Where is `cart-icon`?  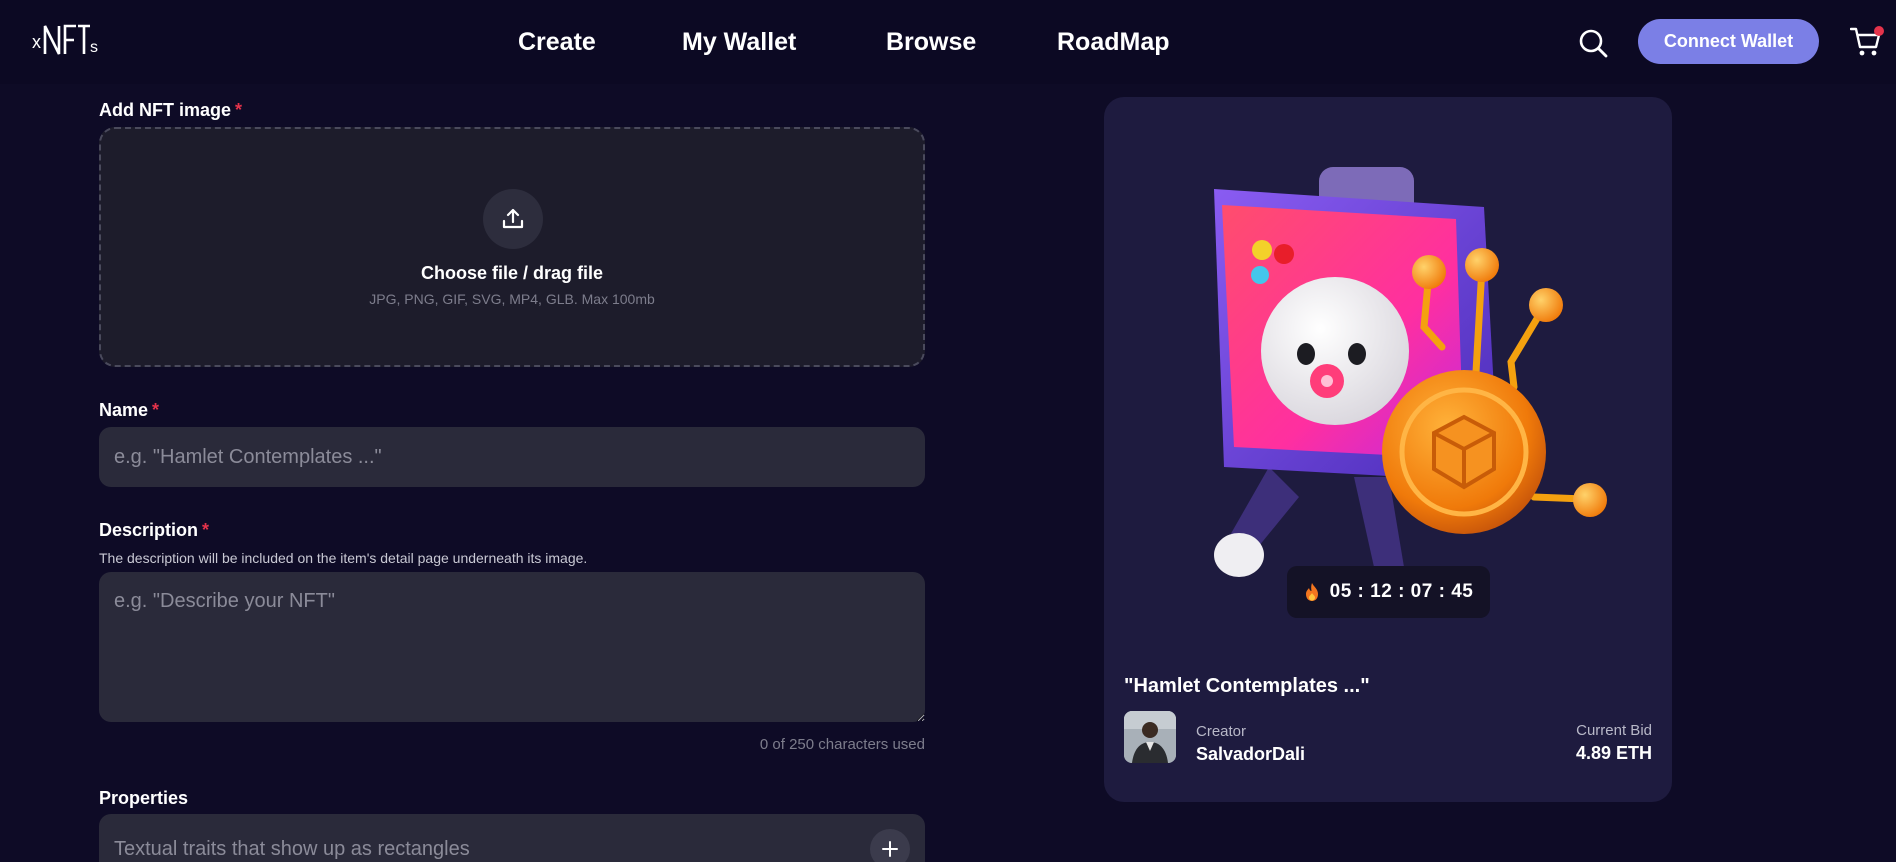
cart-icon is located at coordinates (1866, 42).